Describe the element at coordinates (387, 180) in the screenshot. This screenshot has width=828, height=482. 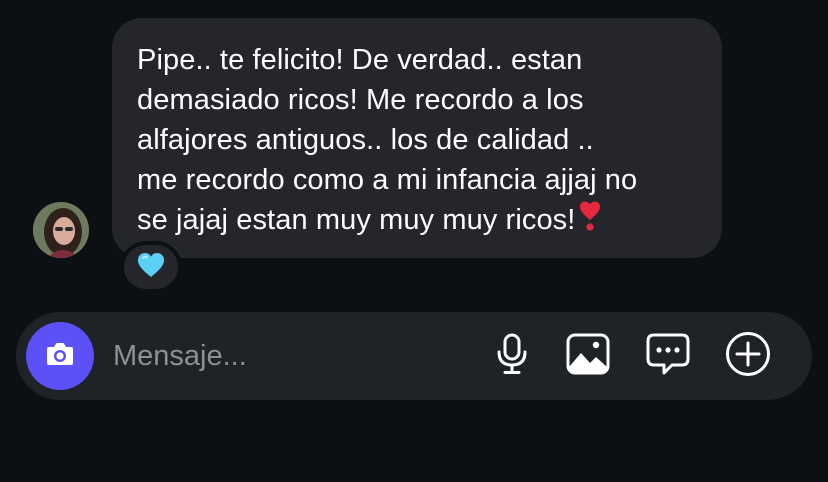
I see `message-line: me recordo como a mi infancia ajjaj no` at that location.